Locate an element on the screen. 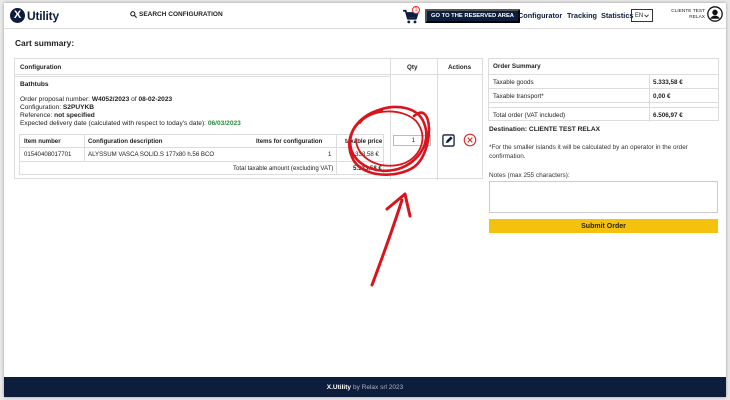 Image resolution: width=730 pixels, height=400 pixels. configuration-code-line: Configuration: S2PUYKB is located at coordinates (57, 107).